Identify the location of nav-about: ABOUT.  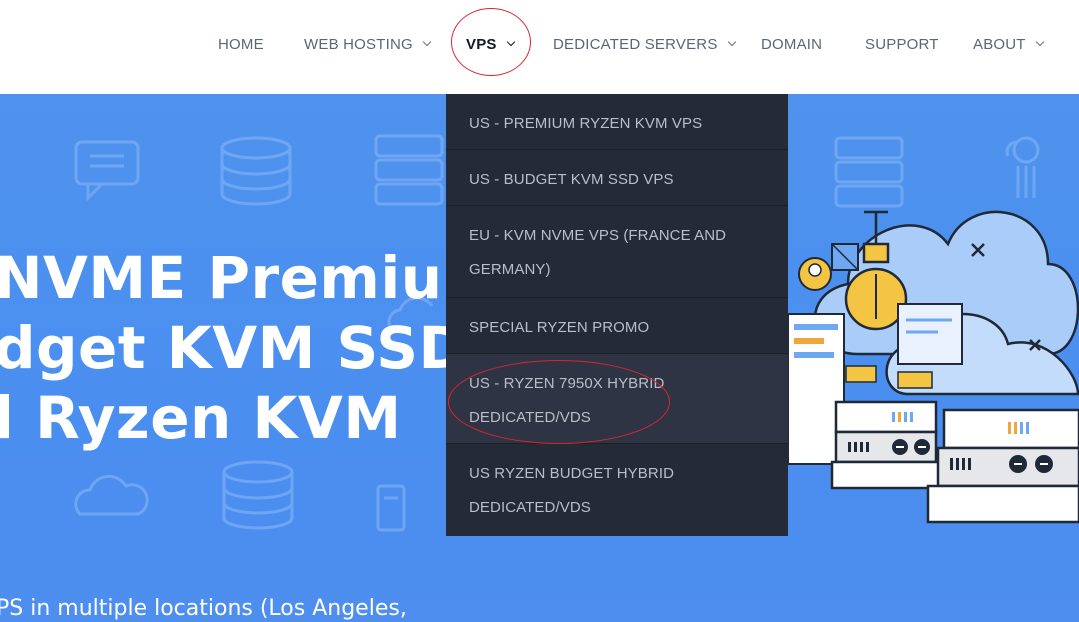
(1008, 44).